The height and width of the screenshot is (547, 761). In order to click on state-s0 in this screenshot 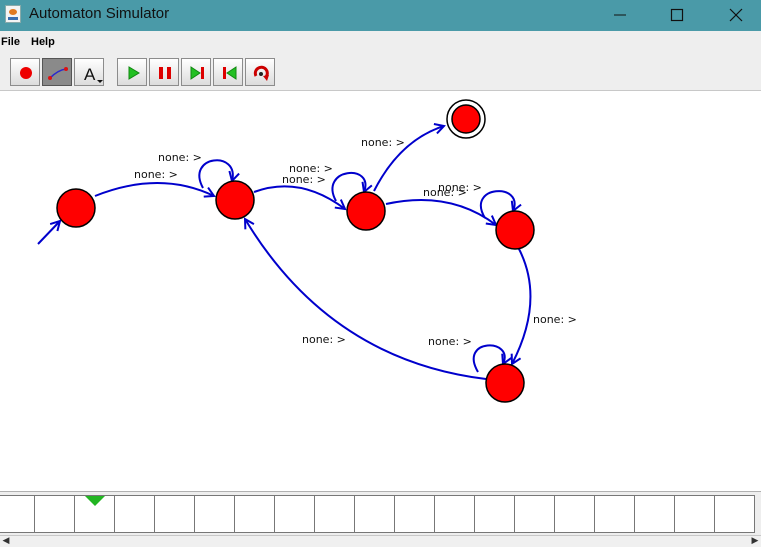, I will do `click(76, 208)`.